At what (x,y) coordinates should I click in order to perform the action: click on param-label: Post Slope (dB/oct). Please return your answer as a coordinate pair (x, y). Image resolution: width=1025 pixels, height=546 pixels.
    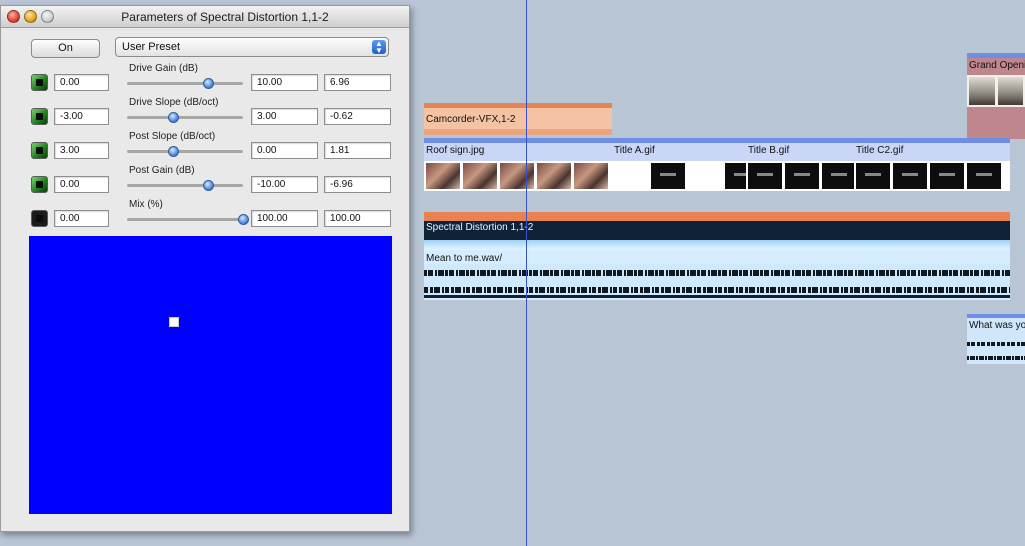
    Looking at the image, I should click on (172, 136).